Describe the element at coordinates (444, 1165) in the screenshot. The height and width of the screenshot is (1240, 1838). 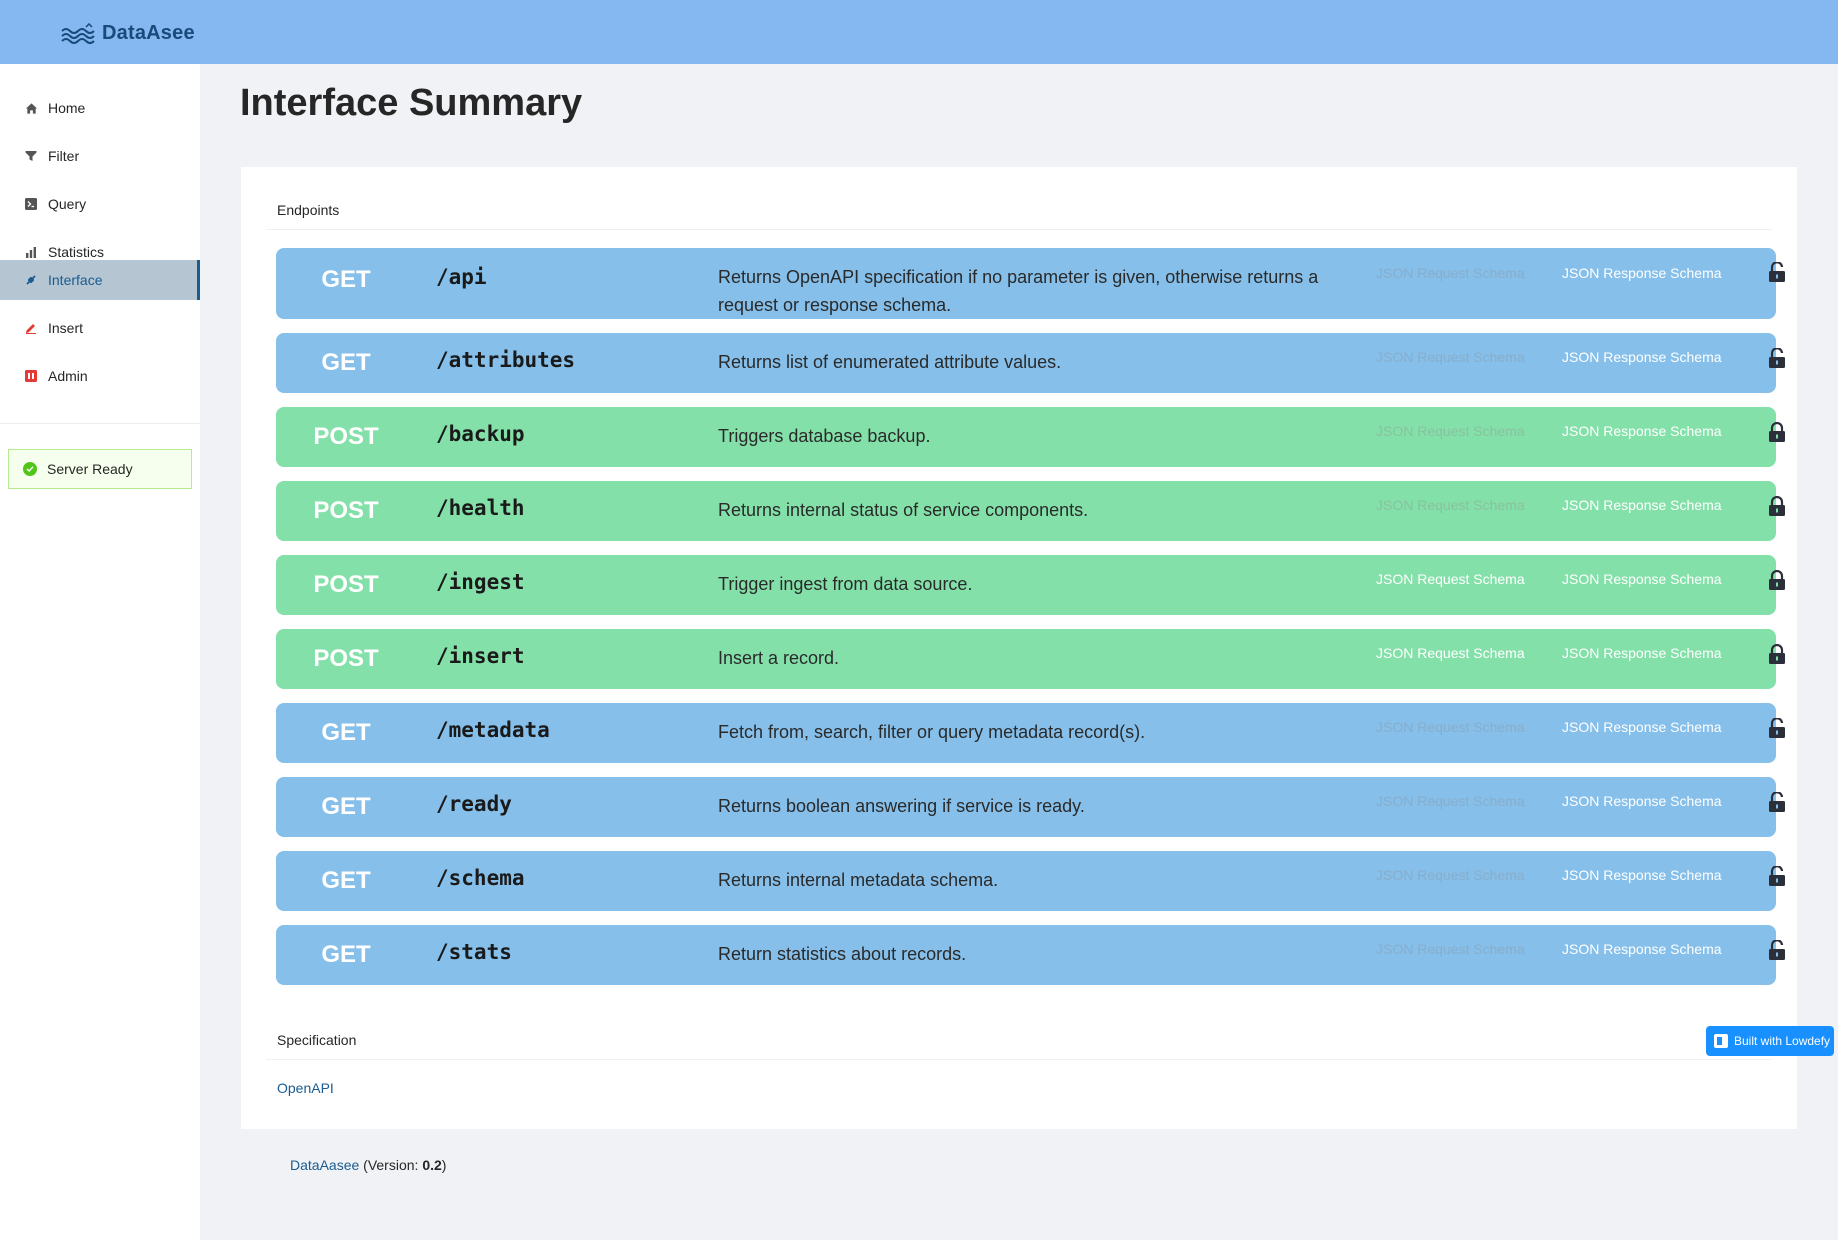
I see `footer-version-suffix: )` at that location.